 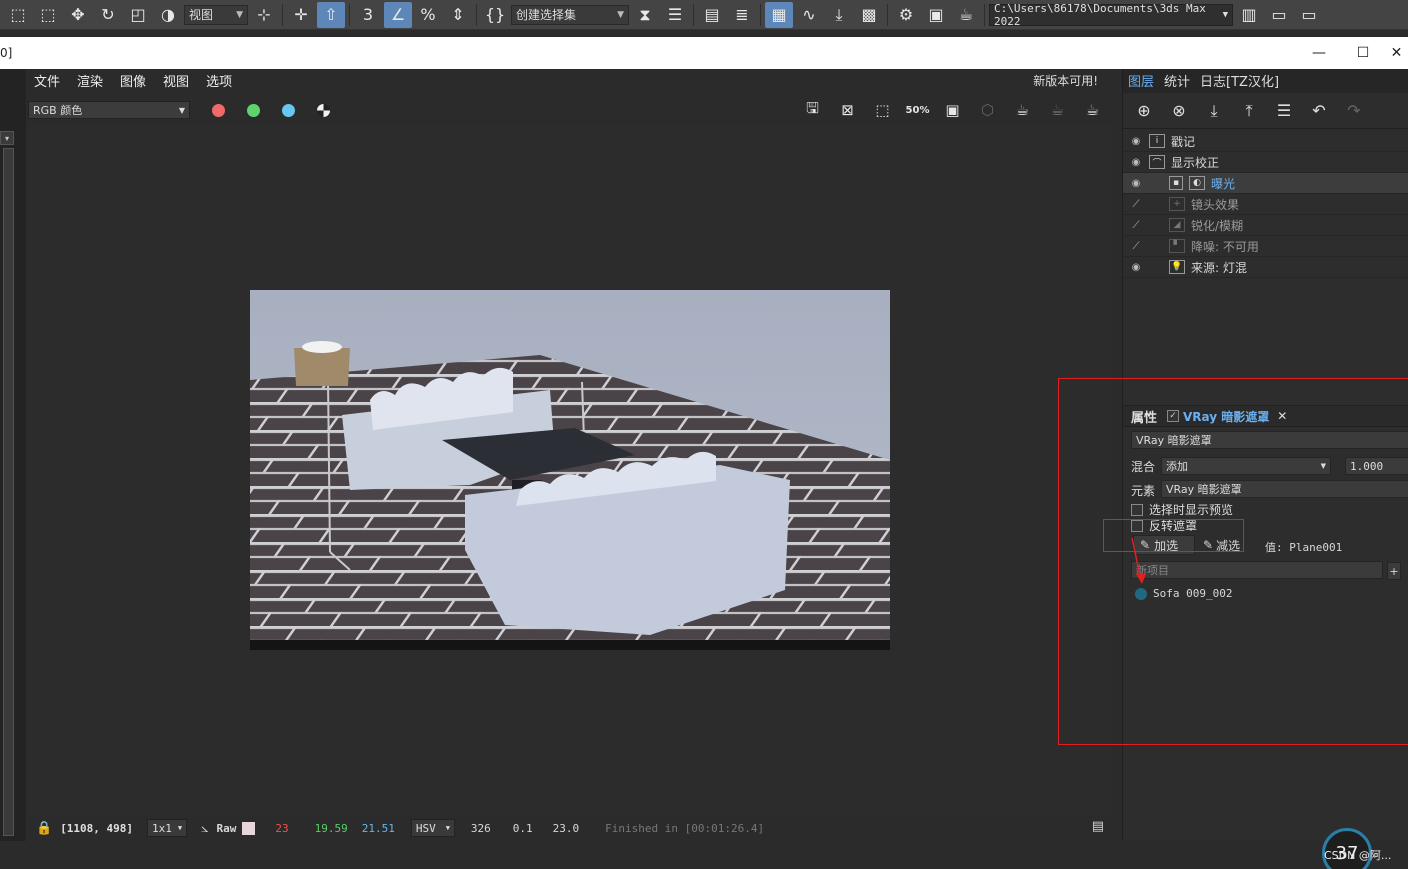 I want to click on layer-row: ◉ i 戳记, so click(x=1265, y=141).